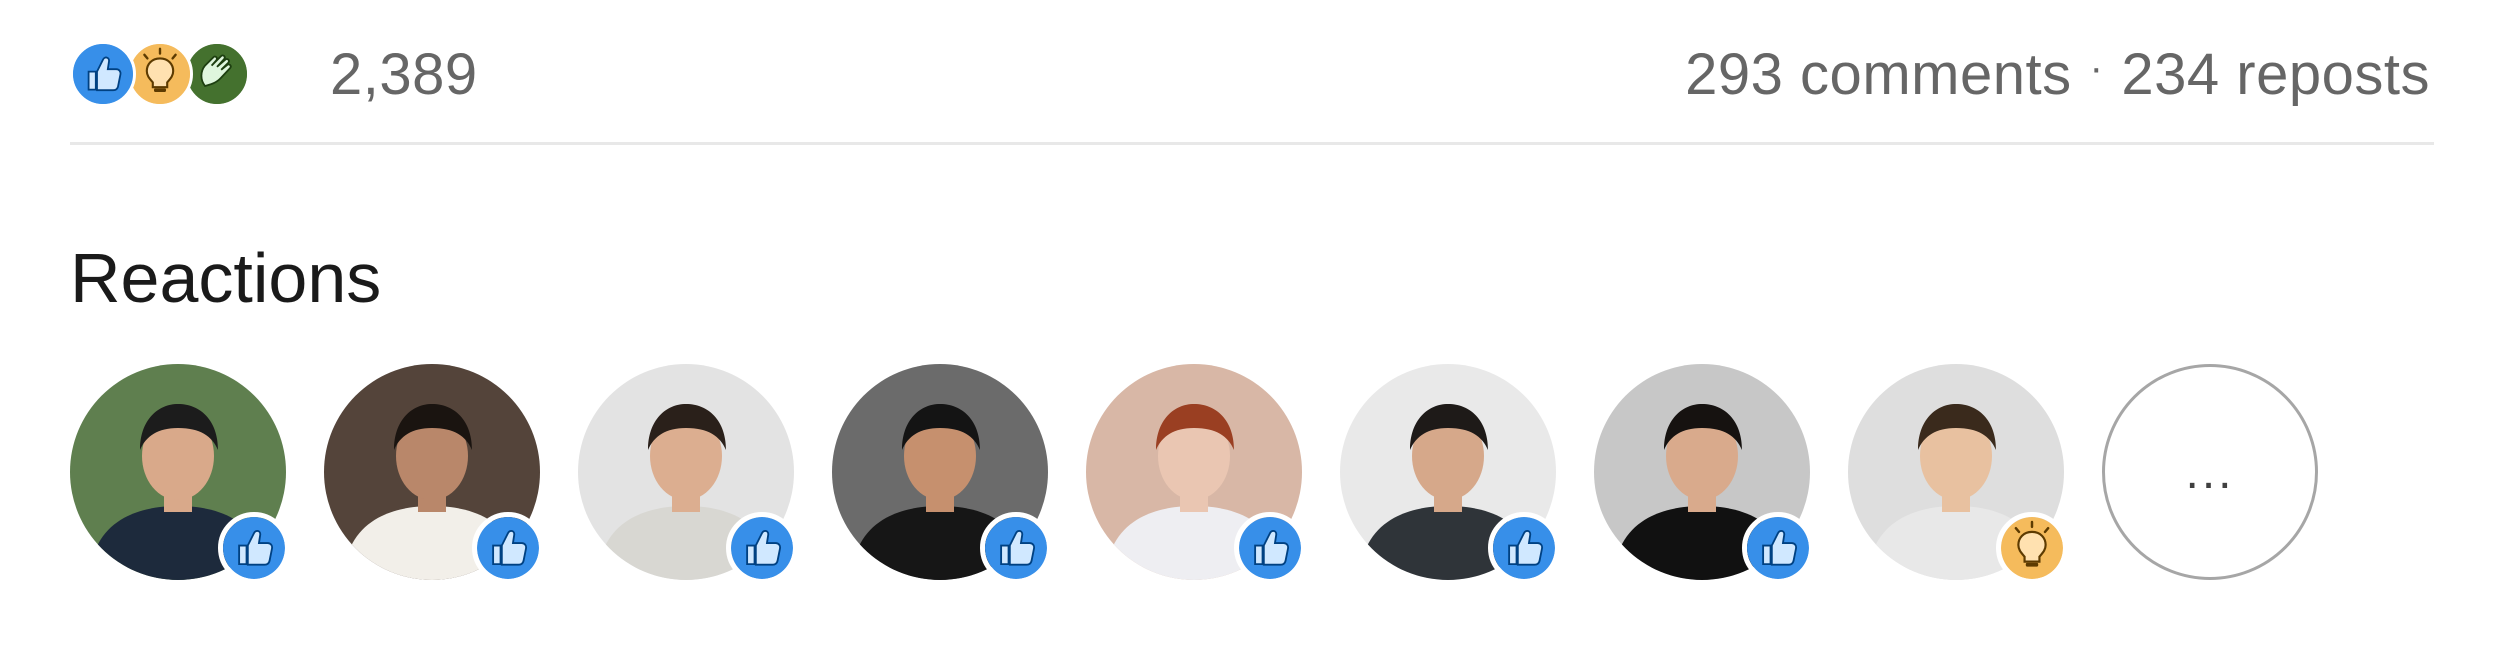 The width and height of the screenshot is (2500, 659). I want to click on engagement-stats: 293 comments · 234 reposts, so click(2057, 74).